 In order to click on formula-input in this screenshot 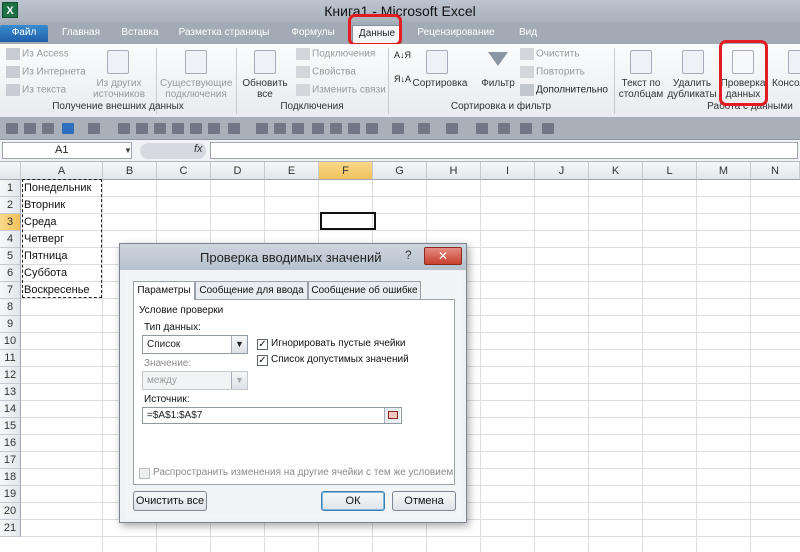, I will do `click(504, 150)`.